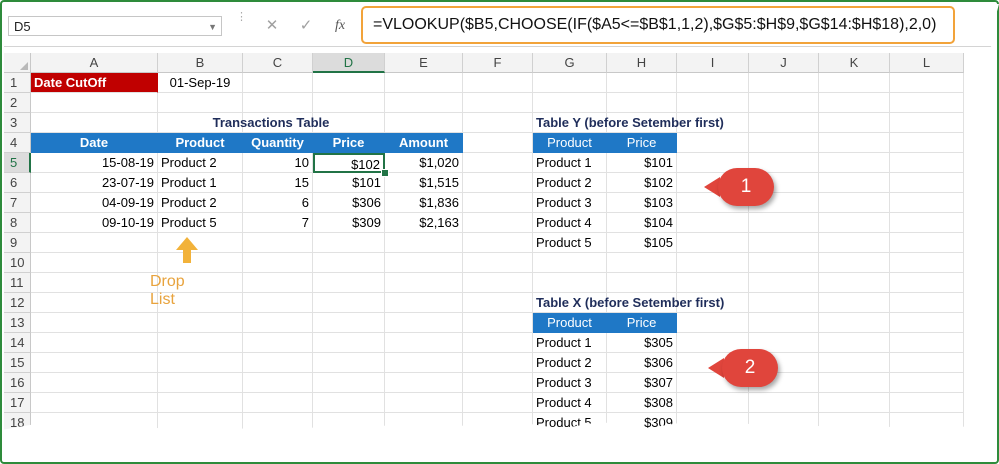  What do you see at coordinates (642, 223) in the screenshot?
I see `table-y-price: $104` at bounding box center [642, 223].